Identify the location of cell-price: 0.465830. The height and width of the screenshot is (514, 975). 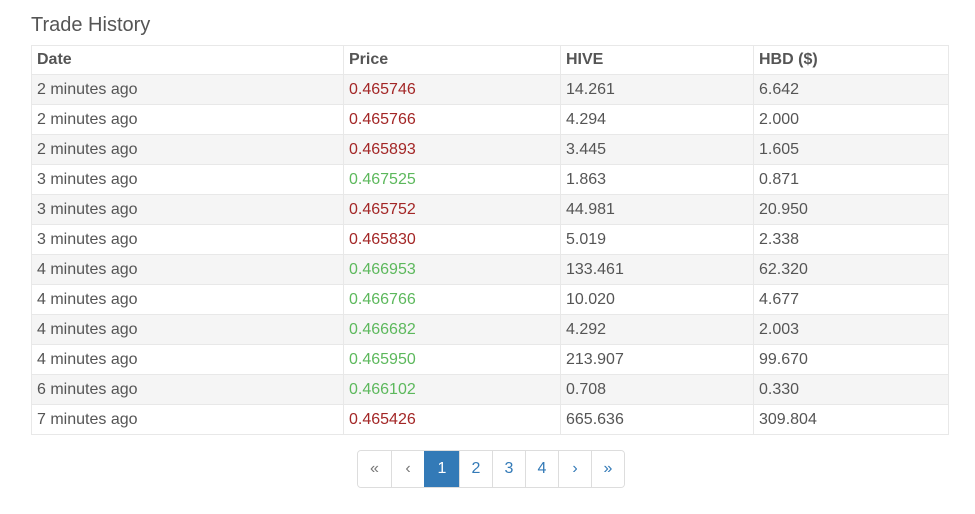
(452, 239).